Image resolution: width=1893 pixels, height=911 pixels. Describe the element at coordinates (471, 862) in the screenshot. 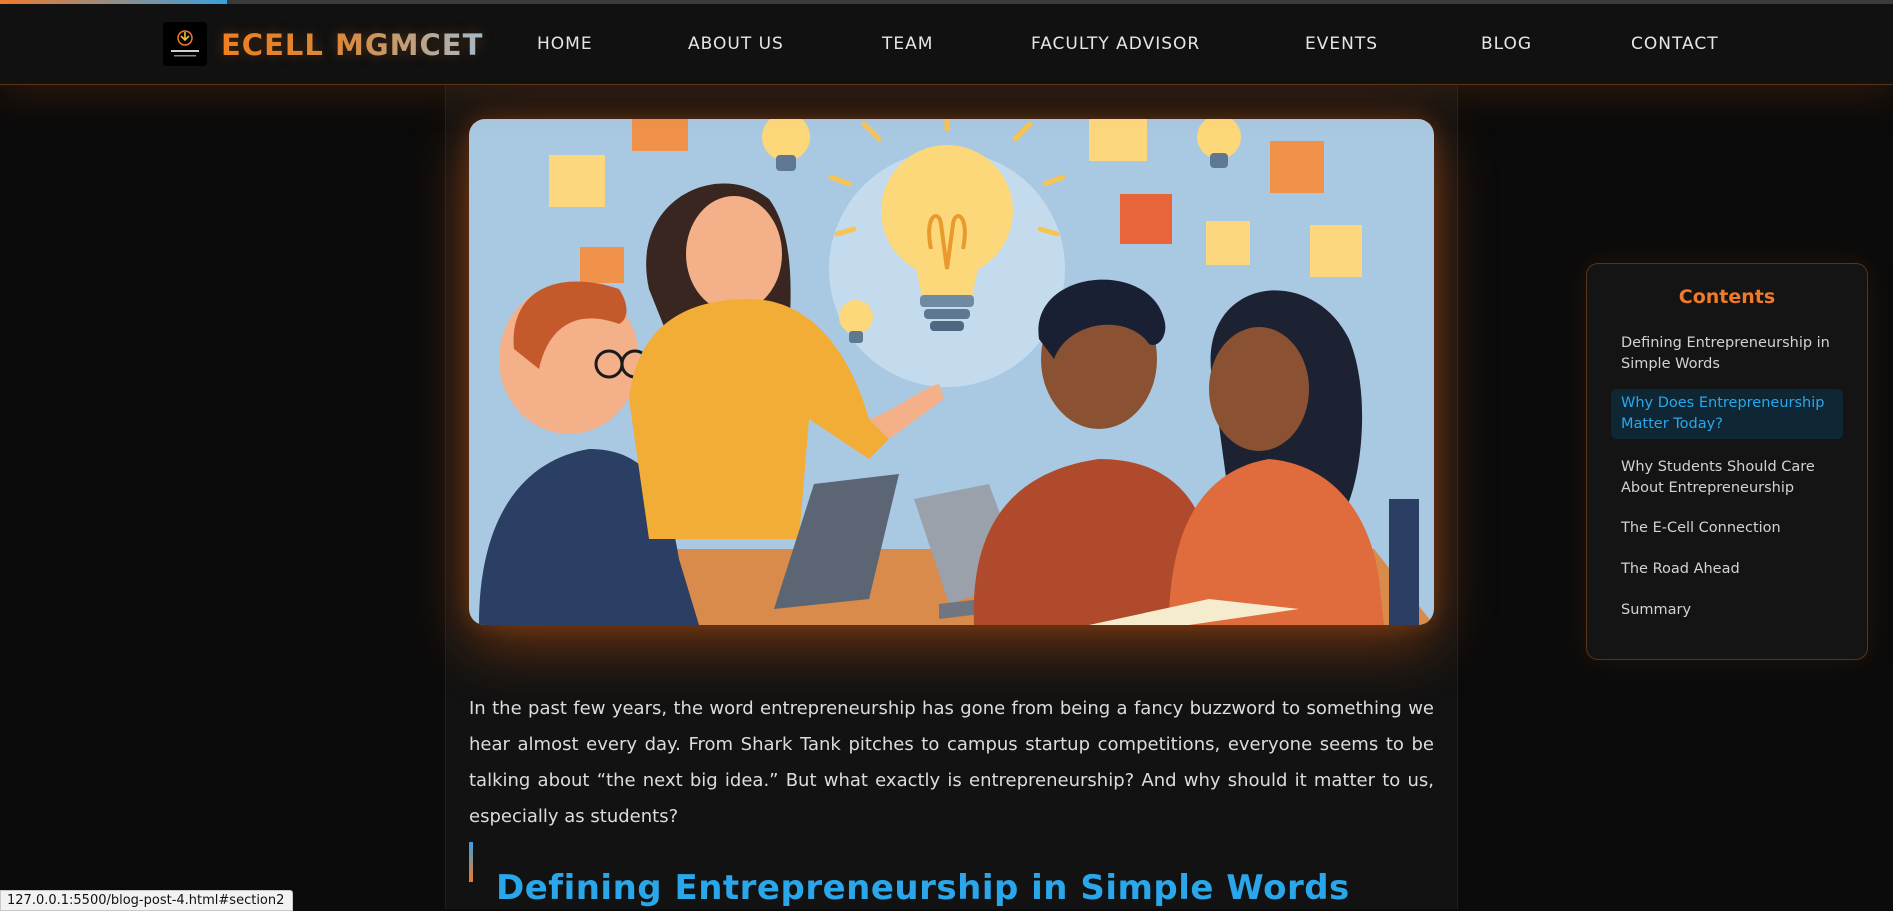

I see `section-accent-bar` at that location.